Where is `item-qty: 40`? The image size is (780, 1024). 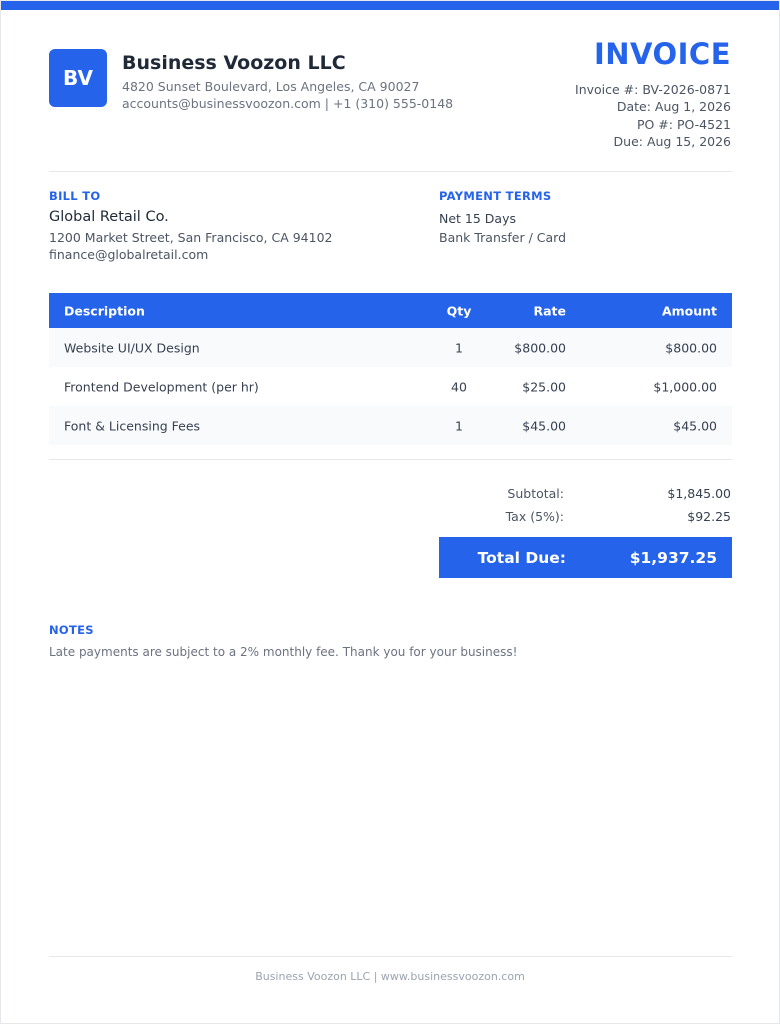
item-qty: 40 is located at coordinates (459, 386).